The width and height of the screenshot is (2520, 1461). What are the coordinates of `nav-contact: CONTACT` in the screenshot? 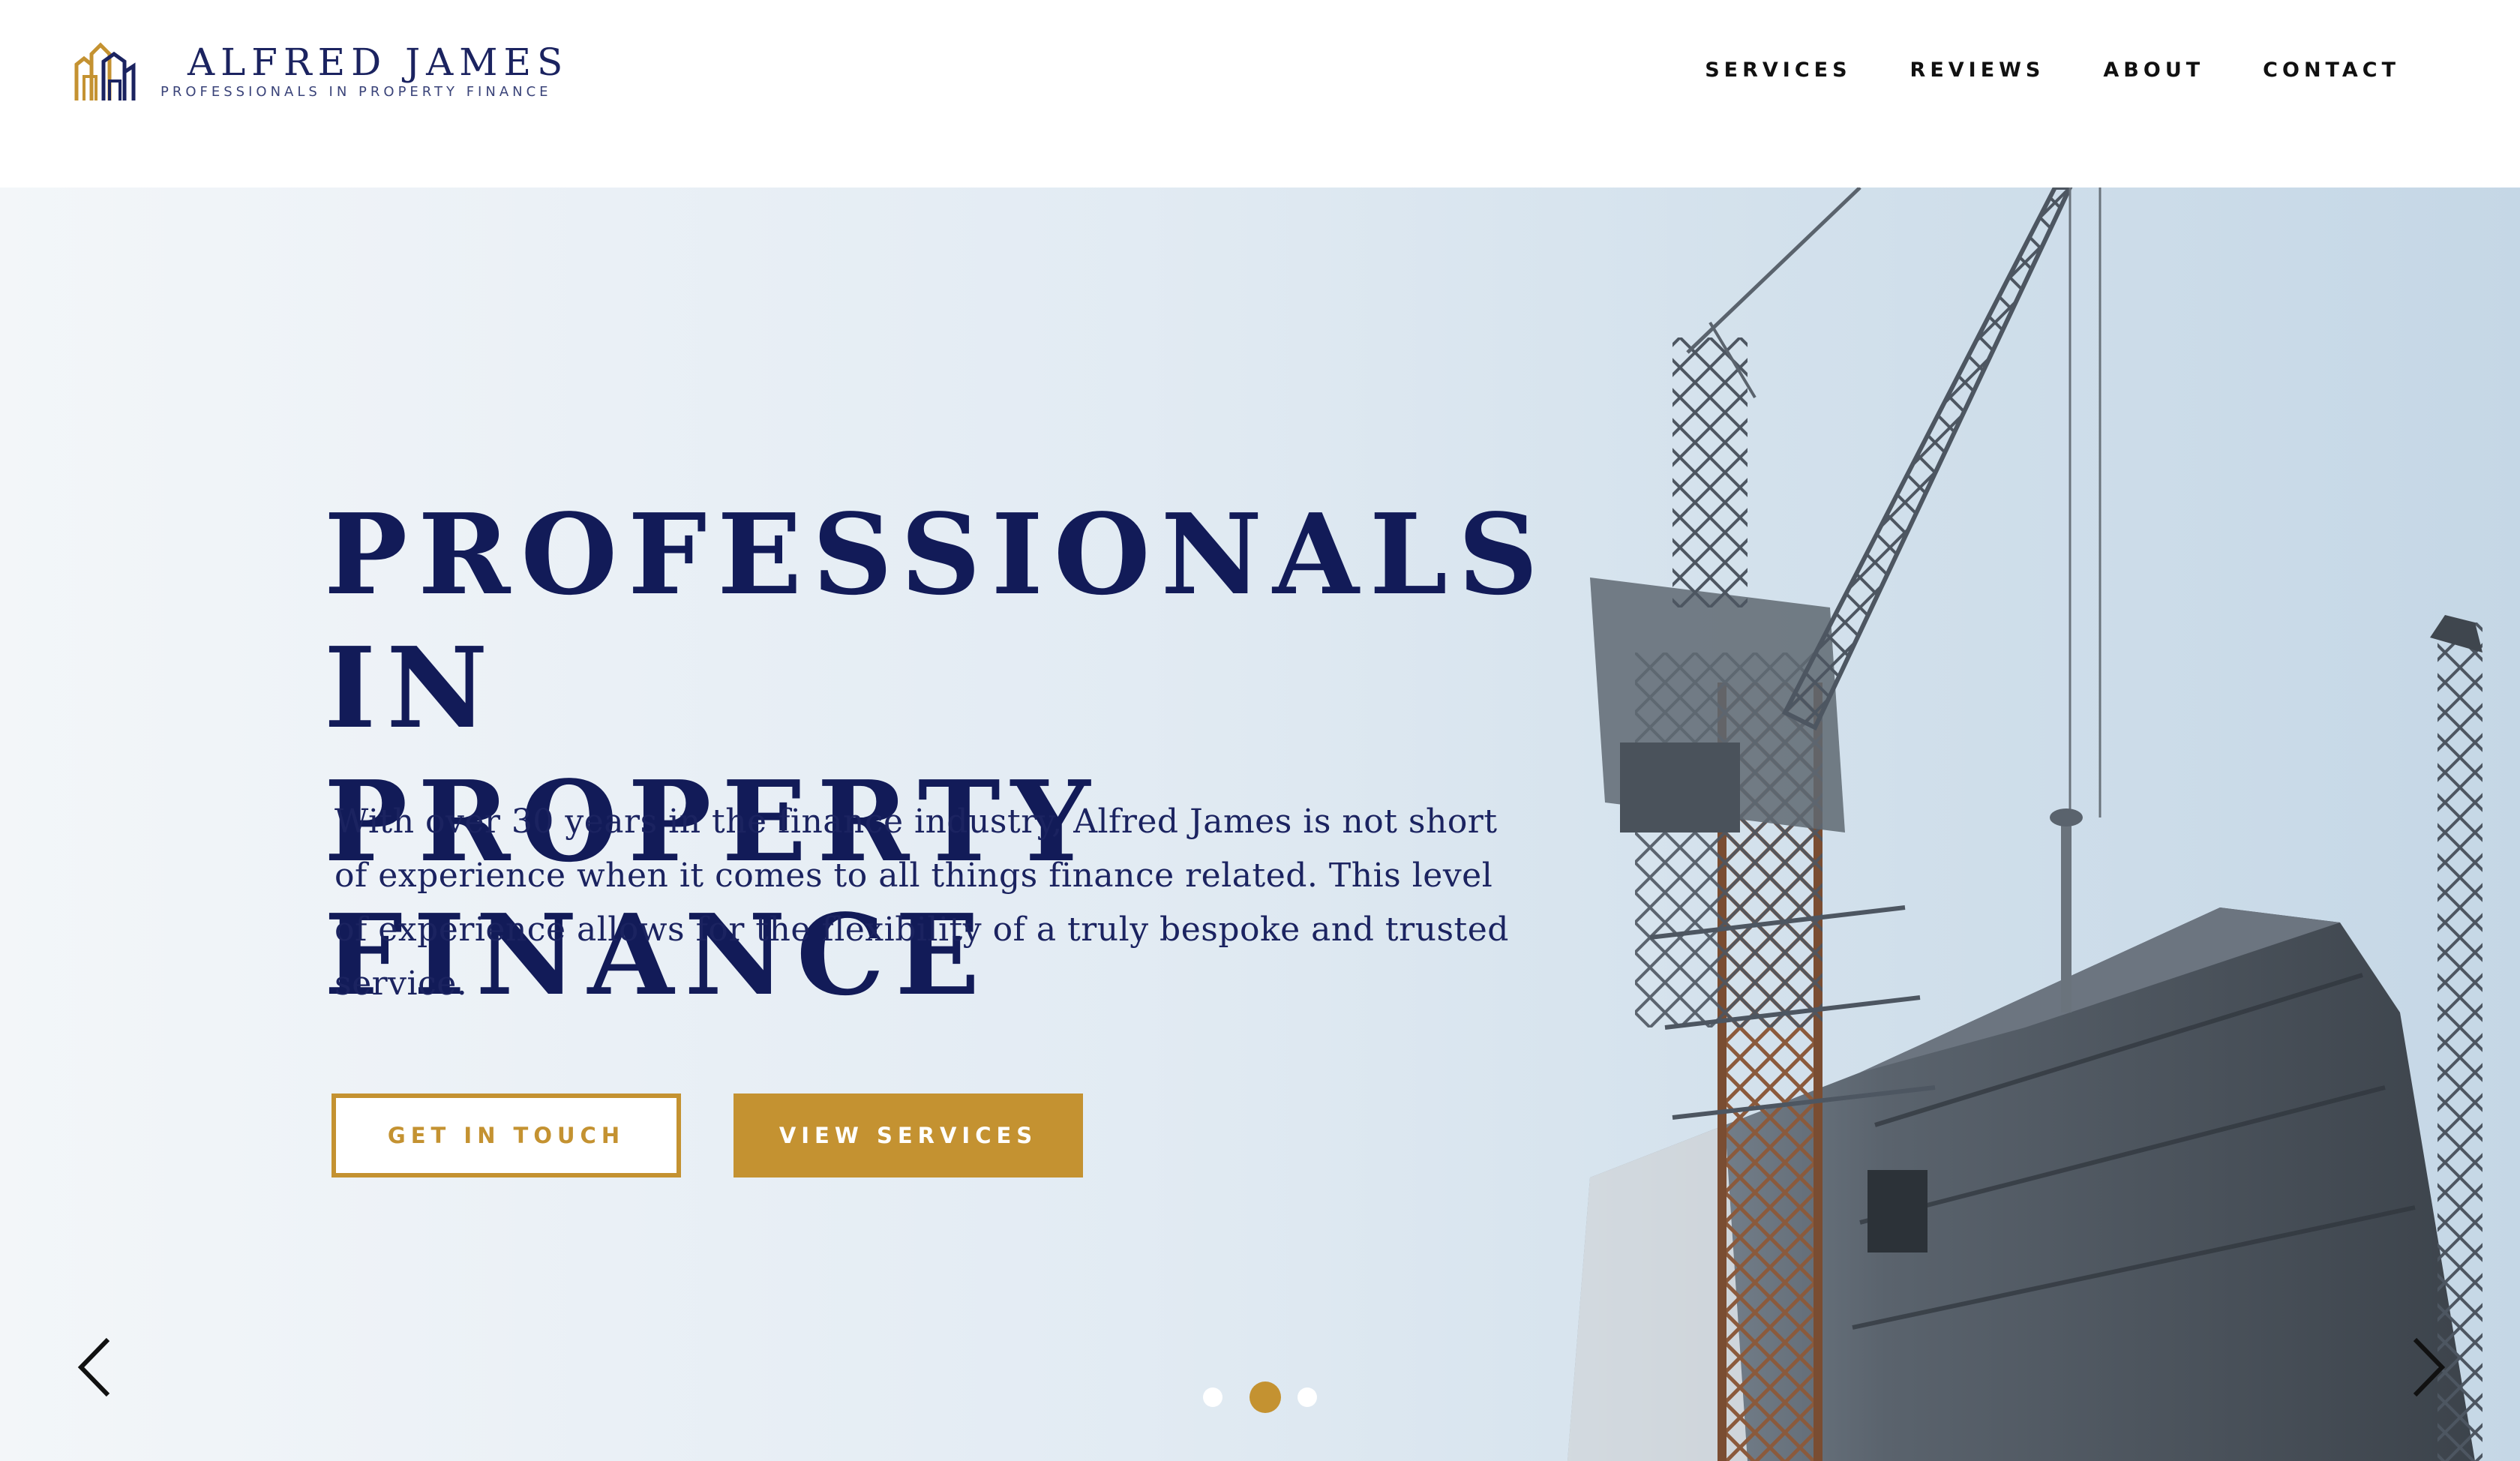 It's located at (2331, 70).